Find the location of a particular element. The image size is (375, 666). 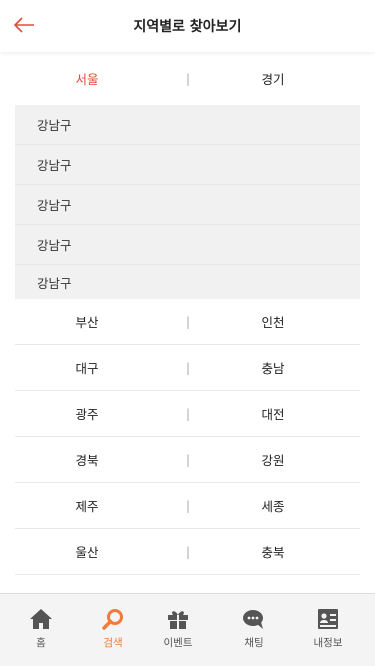

bottom-tab-bar: 홈 검색 이벤트 채팅 내정보 is located at coordinates (187, 629).